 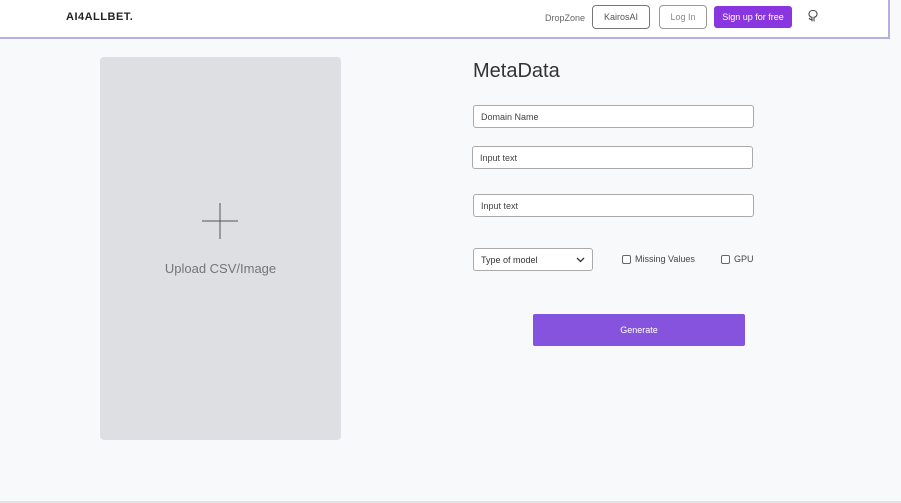 What do you see at coordinates (99, 17) in the screenshot?
I see `app-logo: AI4ALLBET.` at bounding box center [99, 17].